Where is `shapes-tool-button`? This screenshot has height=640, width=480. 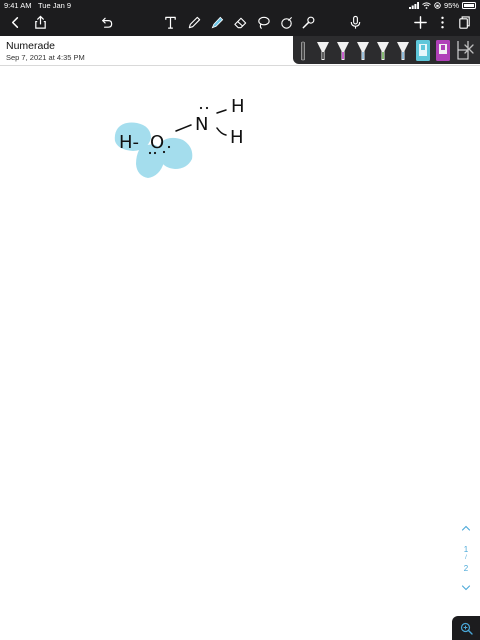
shapes-tool-button is located at coordinates (286, 22).